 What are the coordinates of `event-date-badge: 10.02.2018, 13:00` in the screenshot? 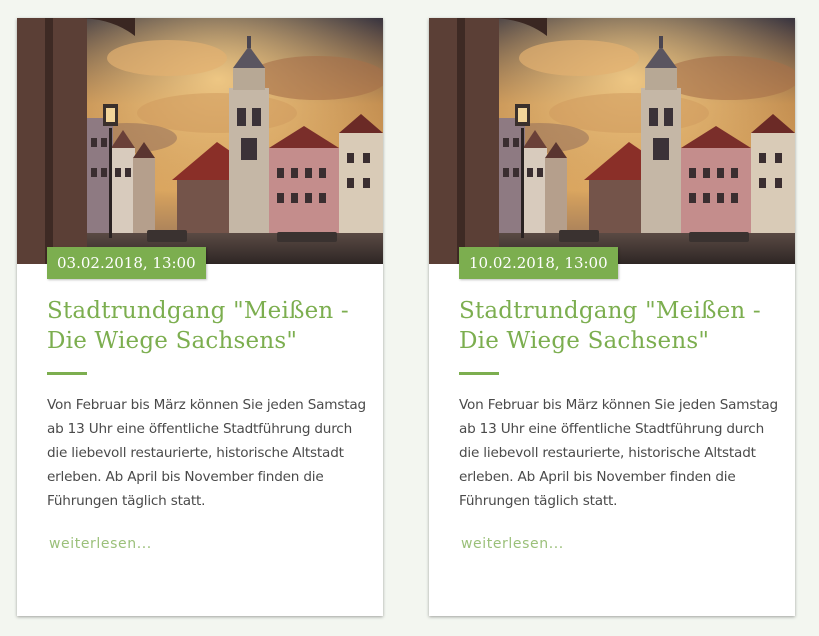 It's located at (538, 263).